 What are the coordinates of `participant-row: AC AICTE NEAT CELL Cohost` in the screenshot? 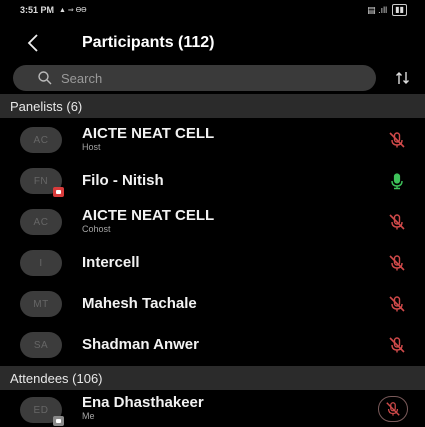 It's located at (212, 222).